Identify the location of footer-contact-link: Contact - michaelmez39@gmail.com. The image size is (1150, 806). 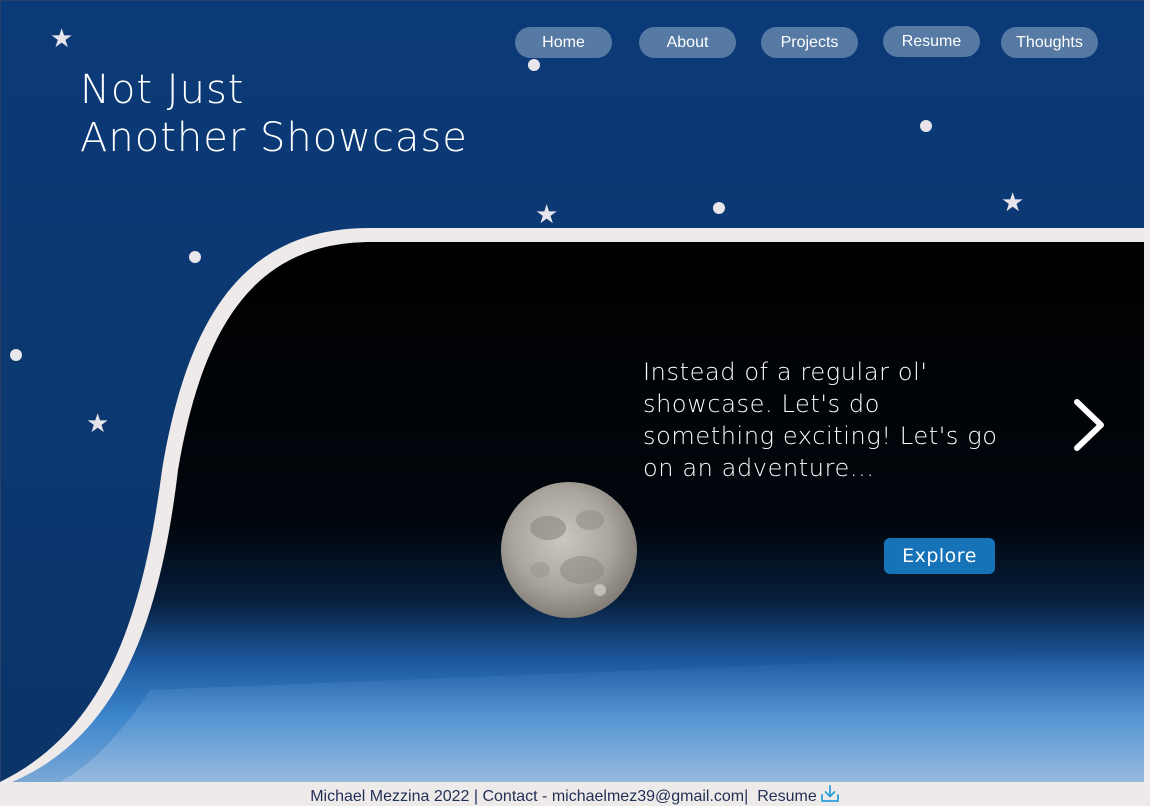
(613, 796).